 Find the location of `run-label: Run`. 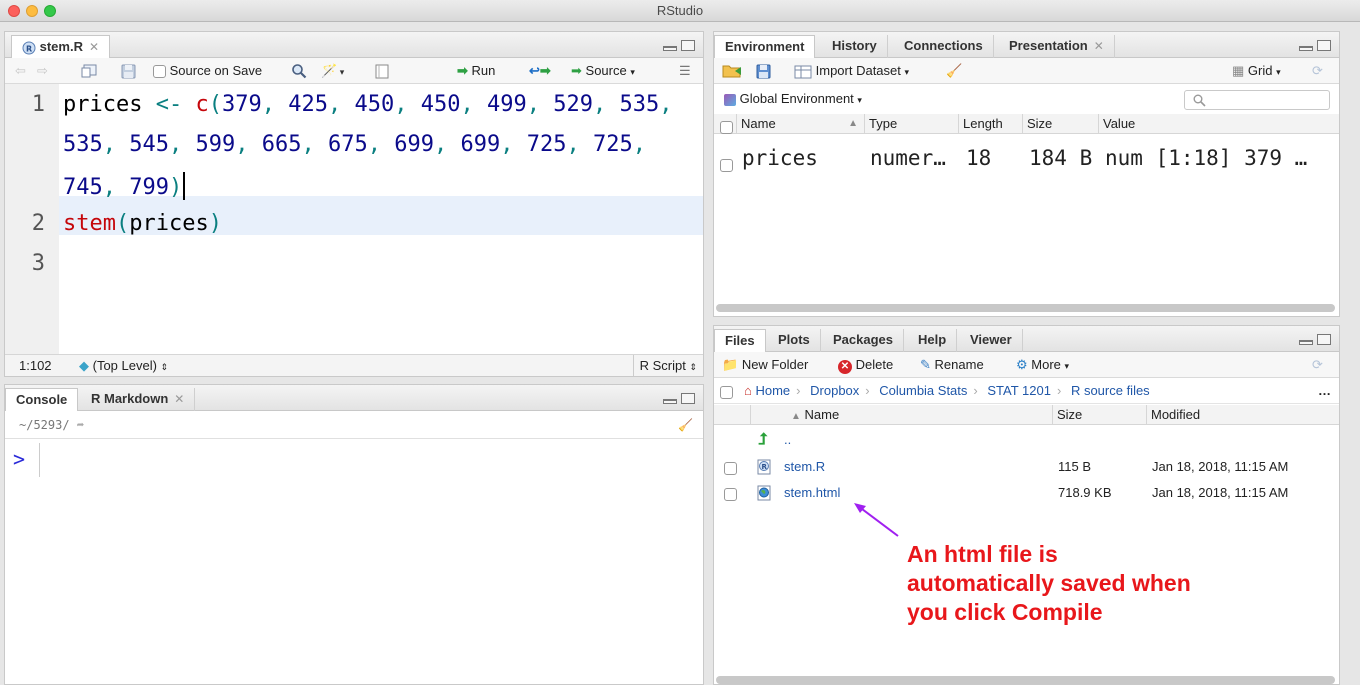

run-label: Run is located at coordinates (483, 70).